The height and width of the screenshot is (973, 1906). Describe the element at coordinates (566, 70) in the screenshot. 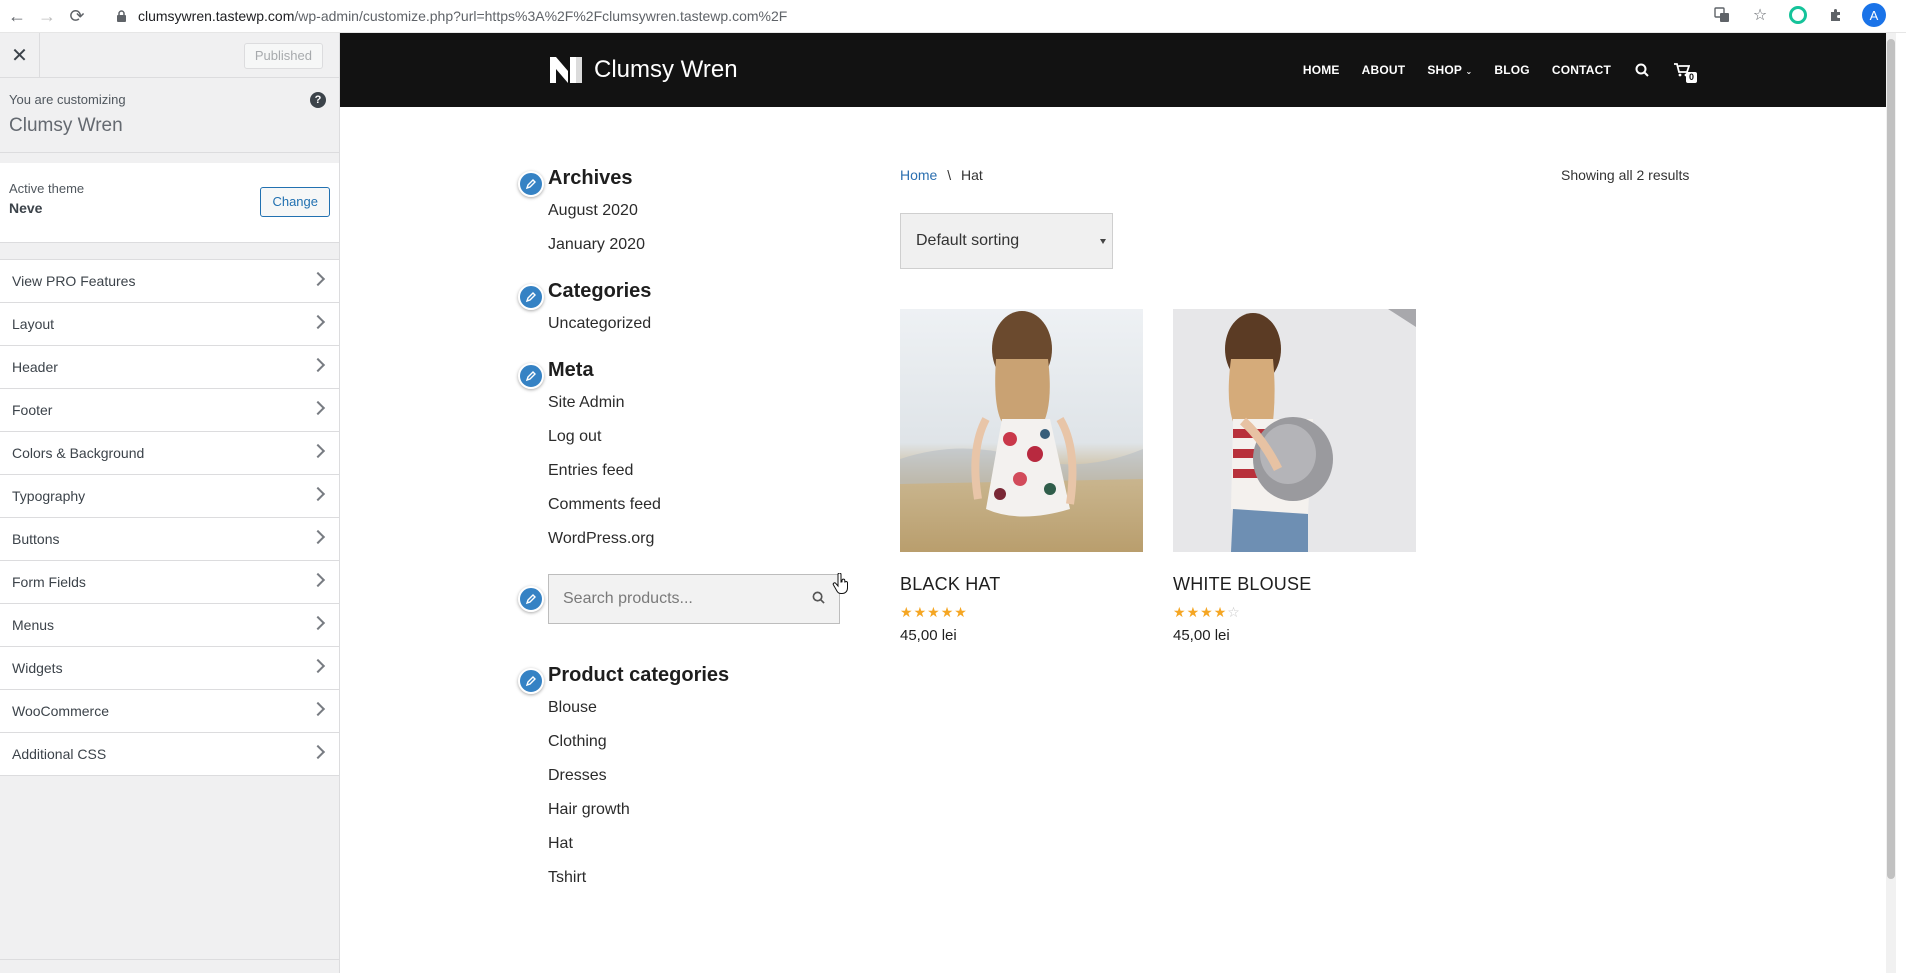

I see `logo-mark-icon` at that location.